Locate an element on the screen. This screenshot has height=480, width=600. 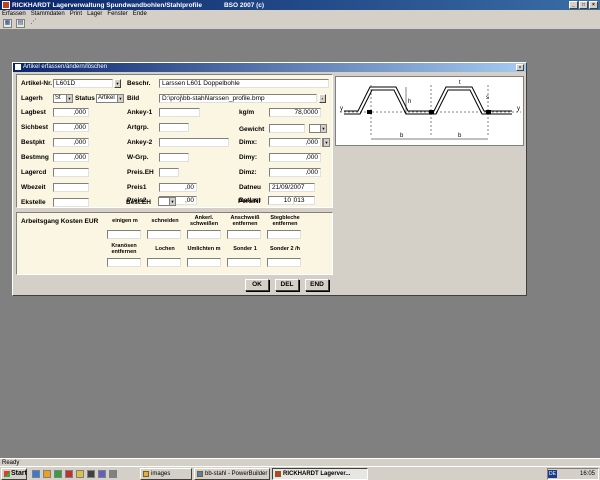
ok-button: OK is located at coordinates (257, 285).